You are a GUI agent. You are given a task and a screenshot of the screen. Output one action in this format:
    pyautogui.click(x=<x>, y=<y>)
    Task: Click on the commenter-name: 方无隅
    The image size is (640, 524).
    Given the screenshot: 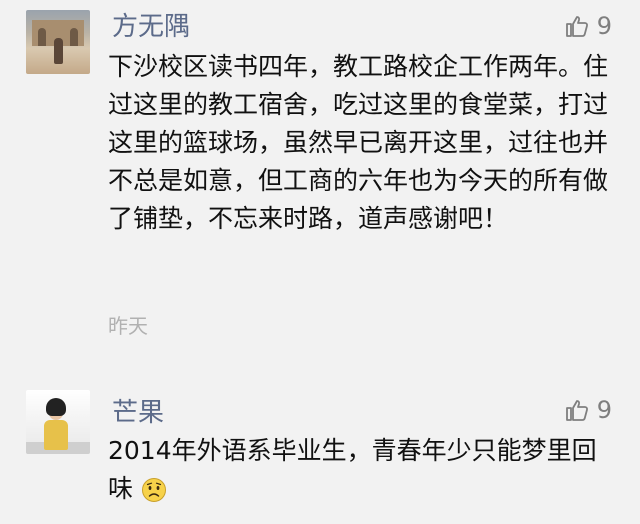 What is the action you would take?
    pyautogui.click(x=151, y=27)
    